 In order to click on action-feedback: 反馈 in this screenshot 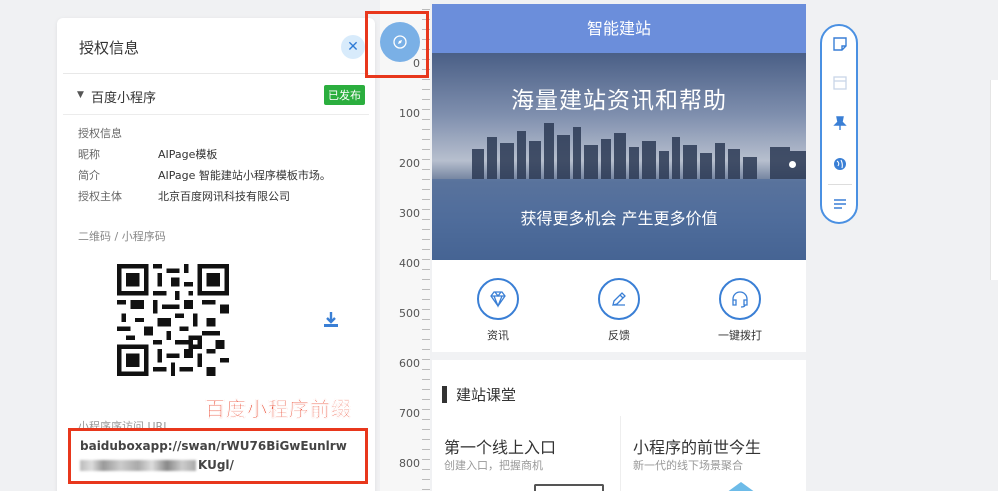, I will do `click(619, 310)`.